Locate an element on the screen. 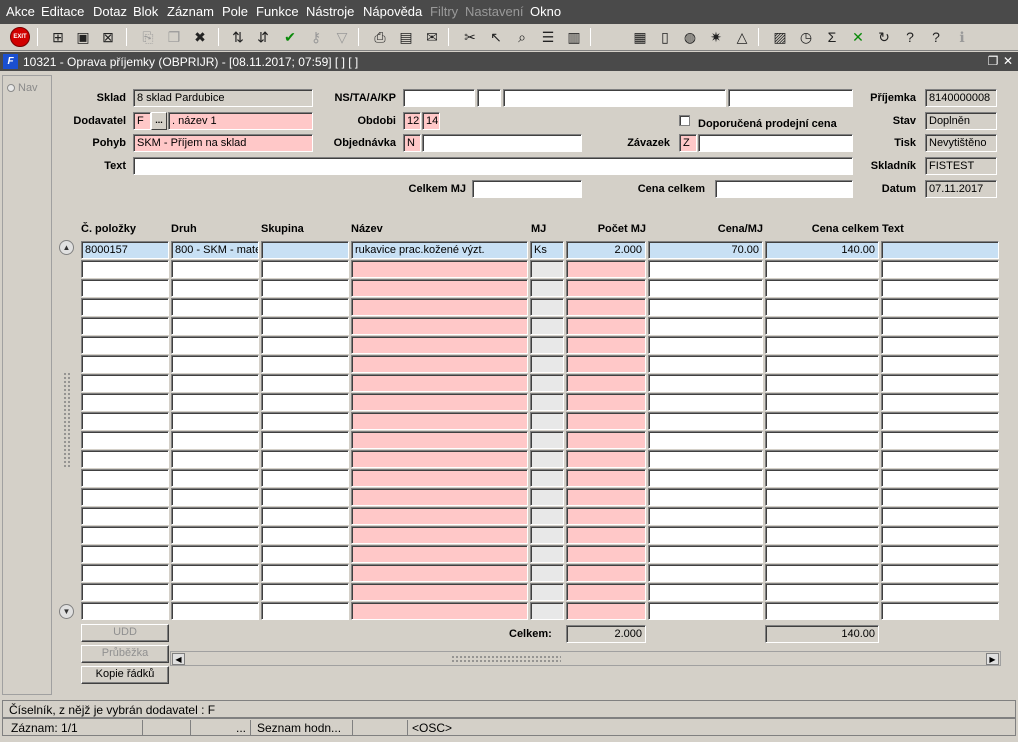 The height and width of the screenshot is (742, 1018). kopie-radku-button: Kopie řádků is located at coordinates (125, 675).